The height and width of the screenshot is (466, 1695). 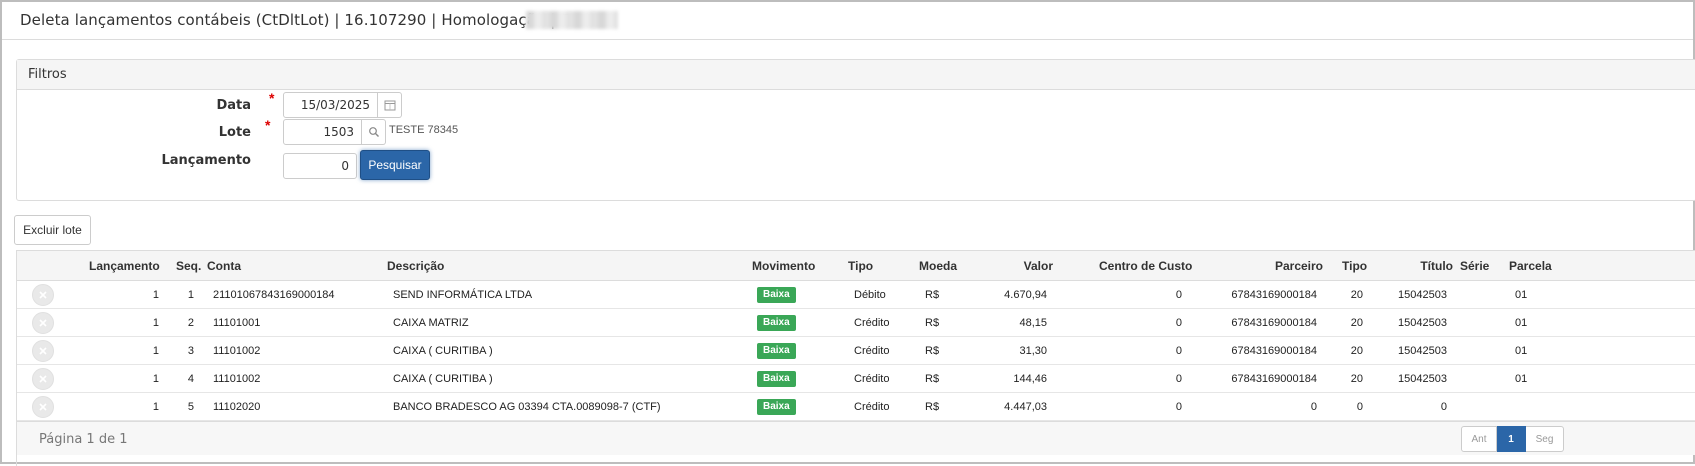 I want to click on cell-descricao: SEND INFORMÁTICA LTDA, so click(x=463, y=295).